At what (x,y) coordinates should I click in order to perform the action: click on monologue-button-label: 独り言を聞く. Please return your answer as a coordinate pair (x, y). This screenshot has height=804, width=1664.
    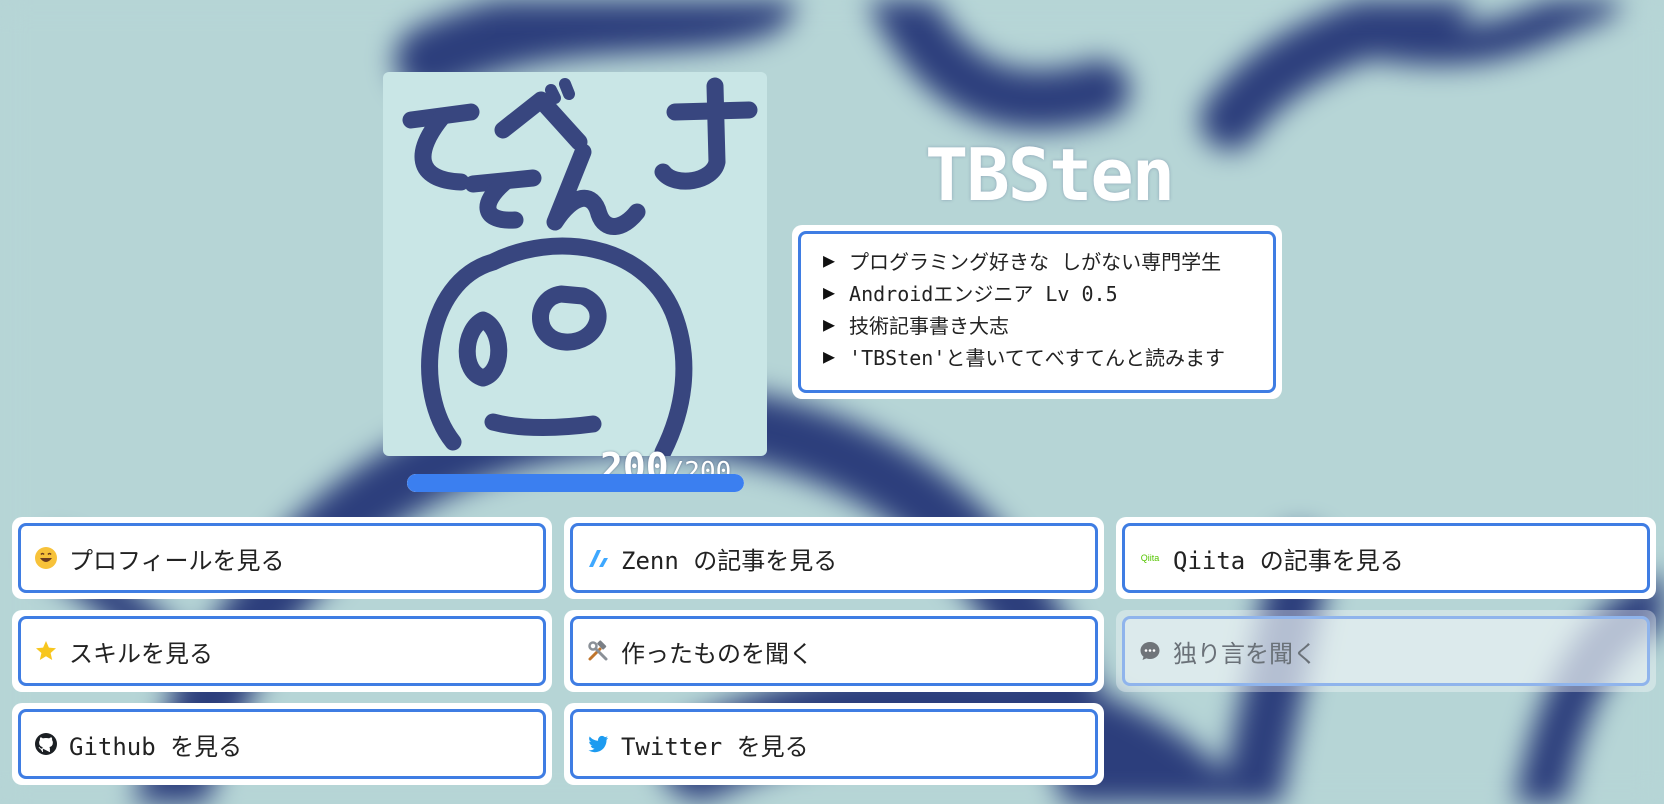
    Looking at the image, I should click on (1245, 653).